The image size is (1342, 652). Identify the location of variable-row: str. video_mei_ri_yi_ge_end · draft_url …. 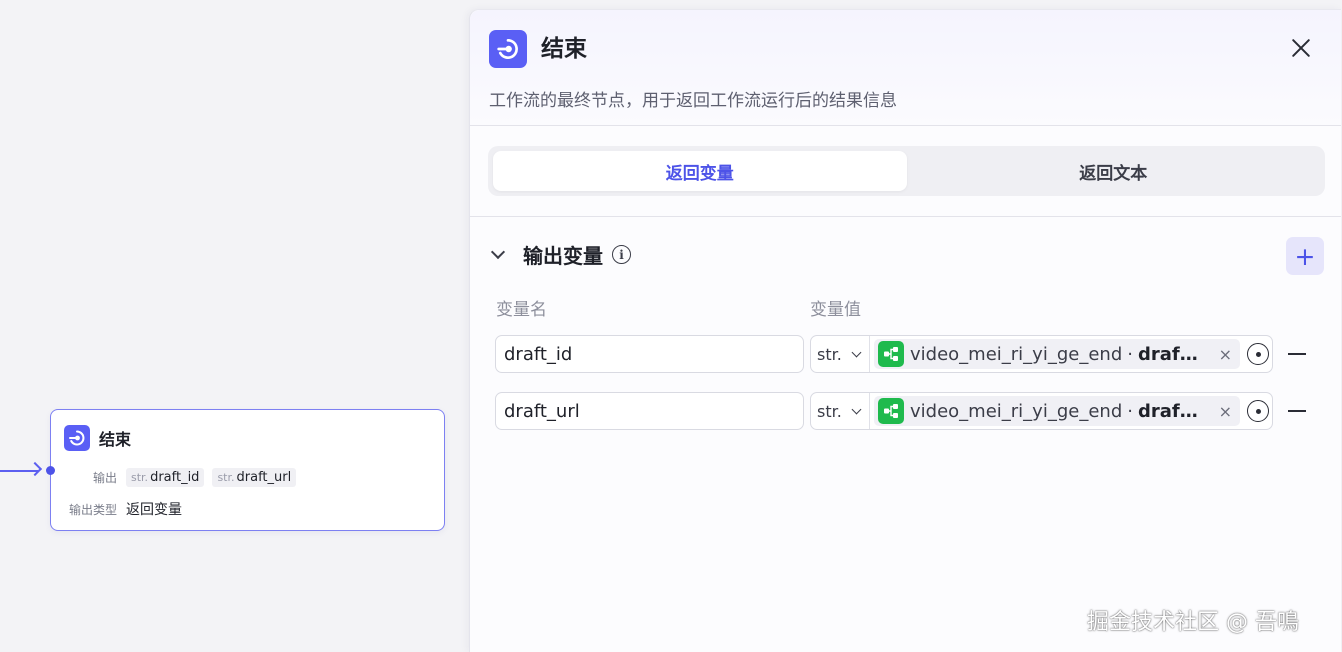
(905, 412).